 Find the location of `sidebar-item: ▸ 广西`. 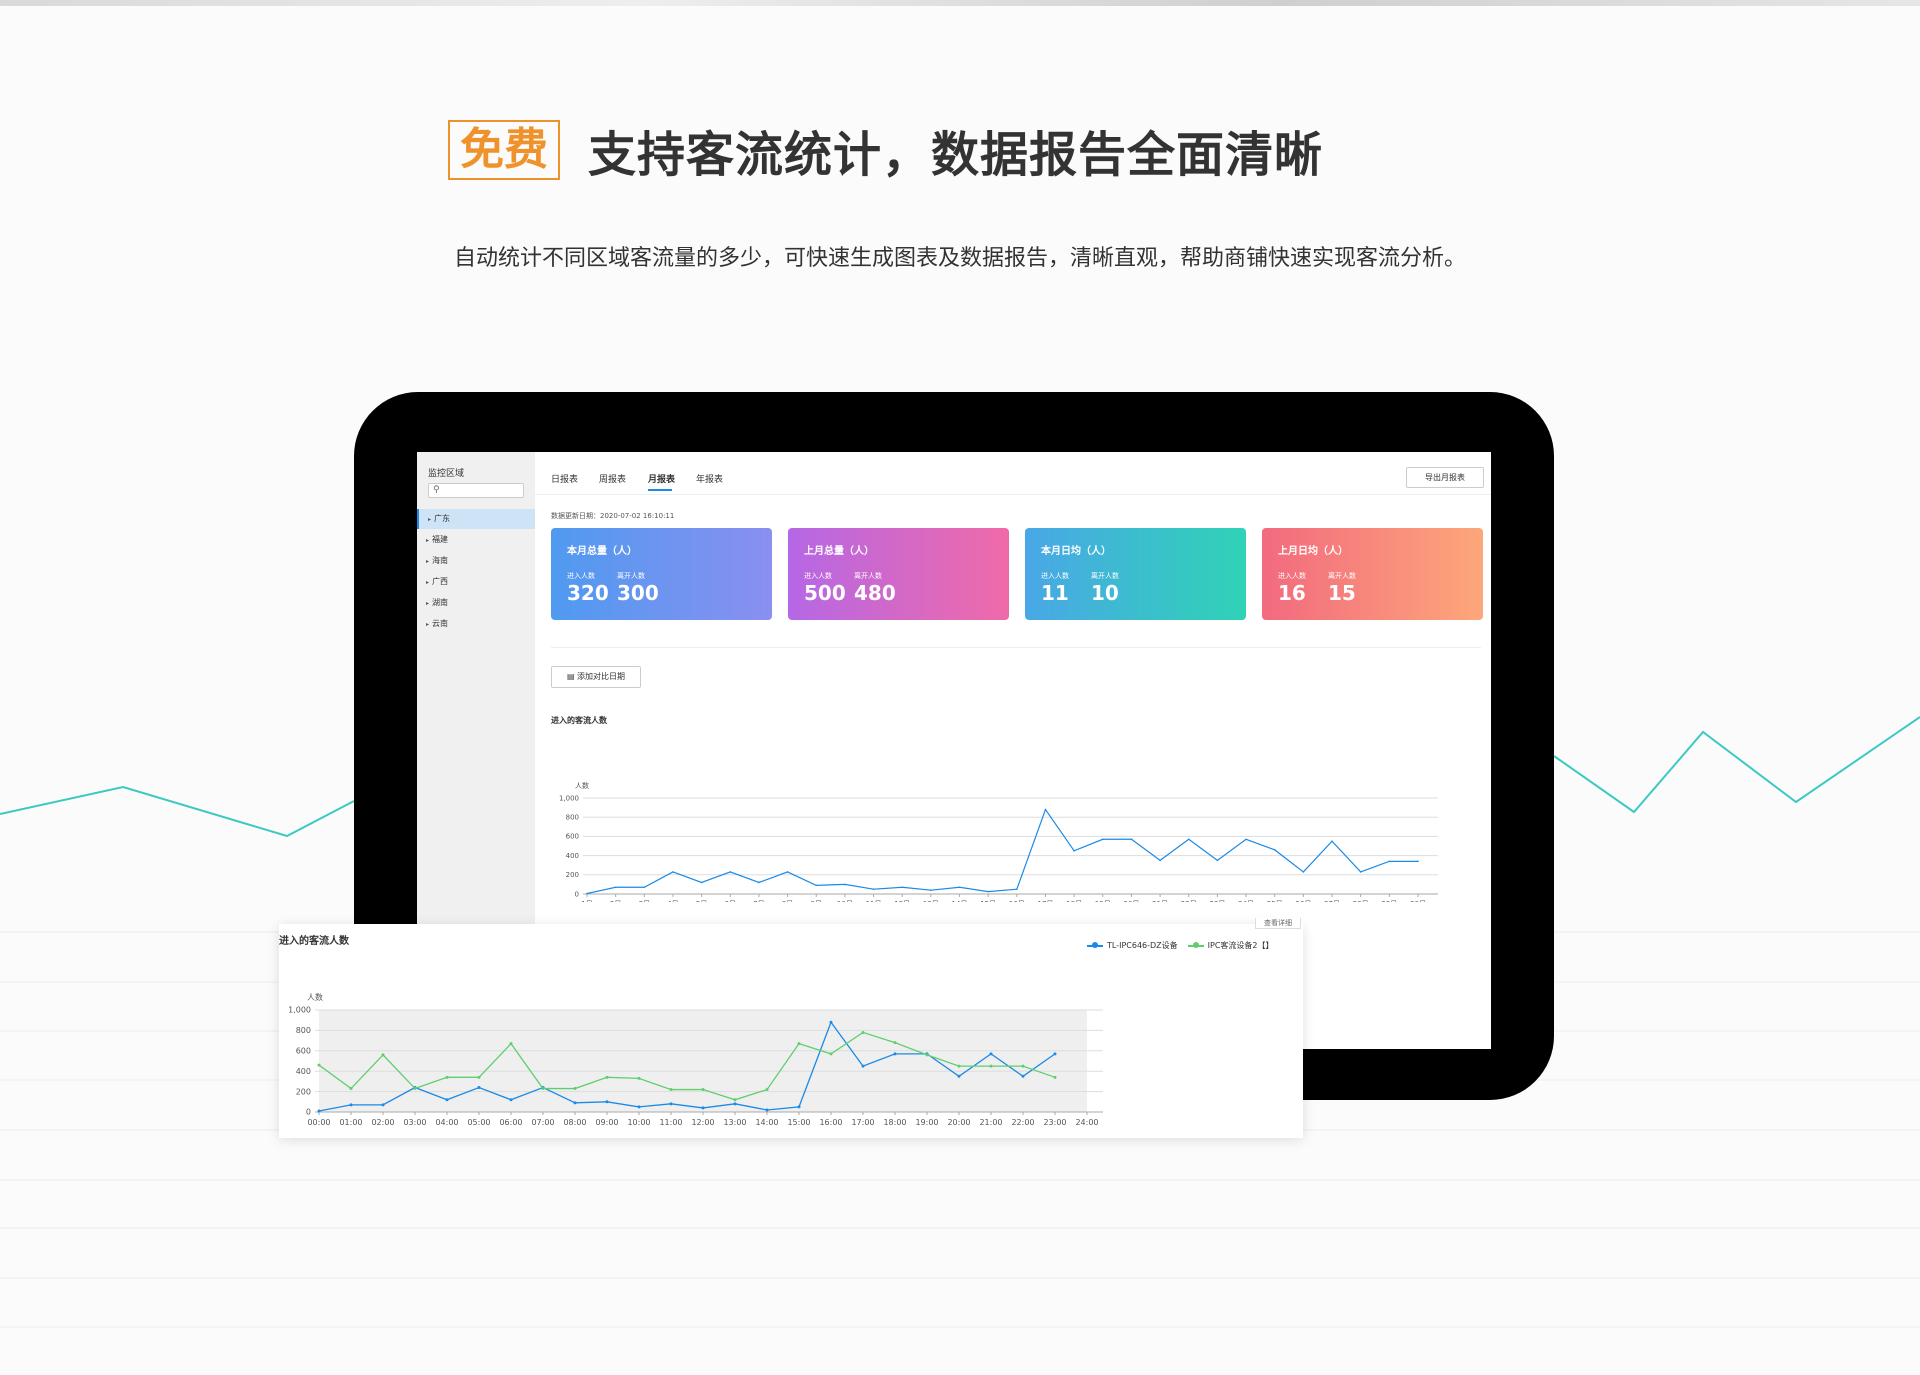

sidebar-item: ▸ 广西 is located at coordinates (476, 582).